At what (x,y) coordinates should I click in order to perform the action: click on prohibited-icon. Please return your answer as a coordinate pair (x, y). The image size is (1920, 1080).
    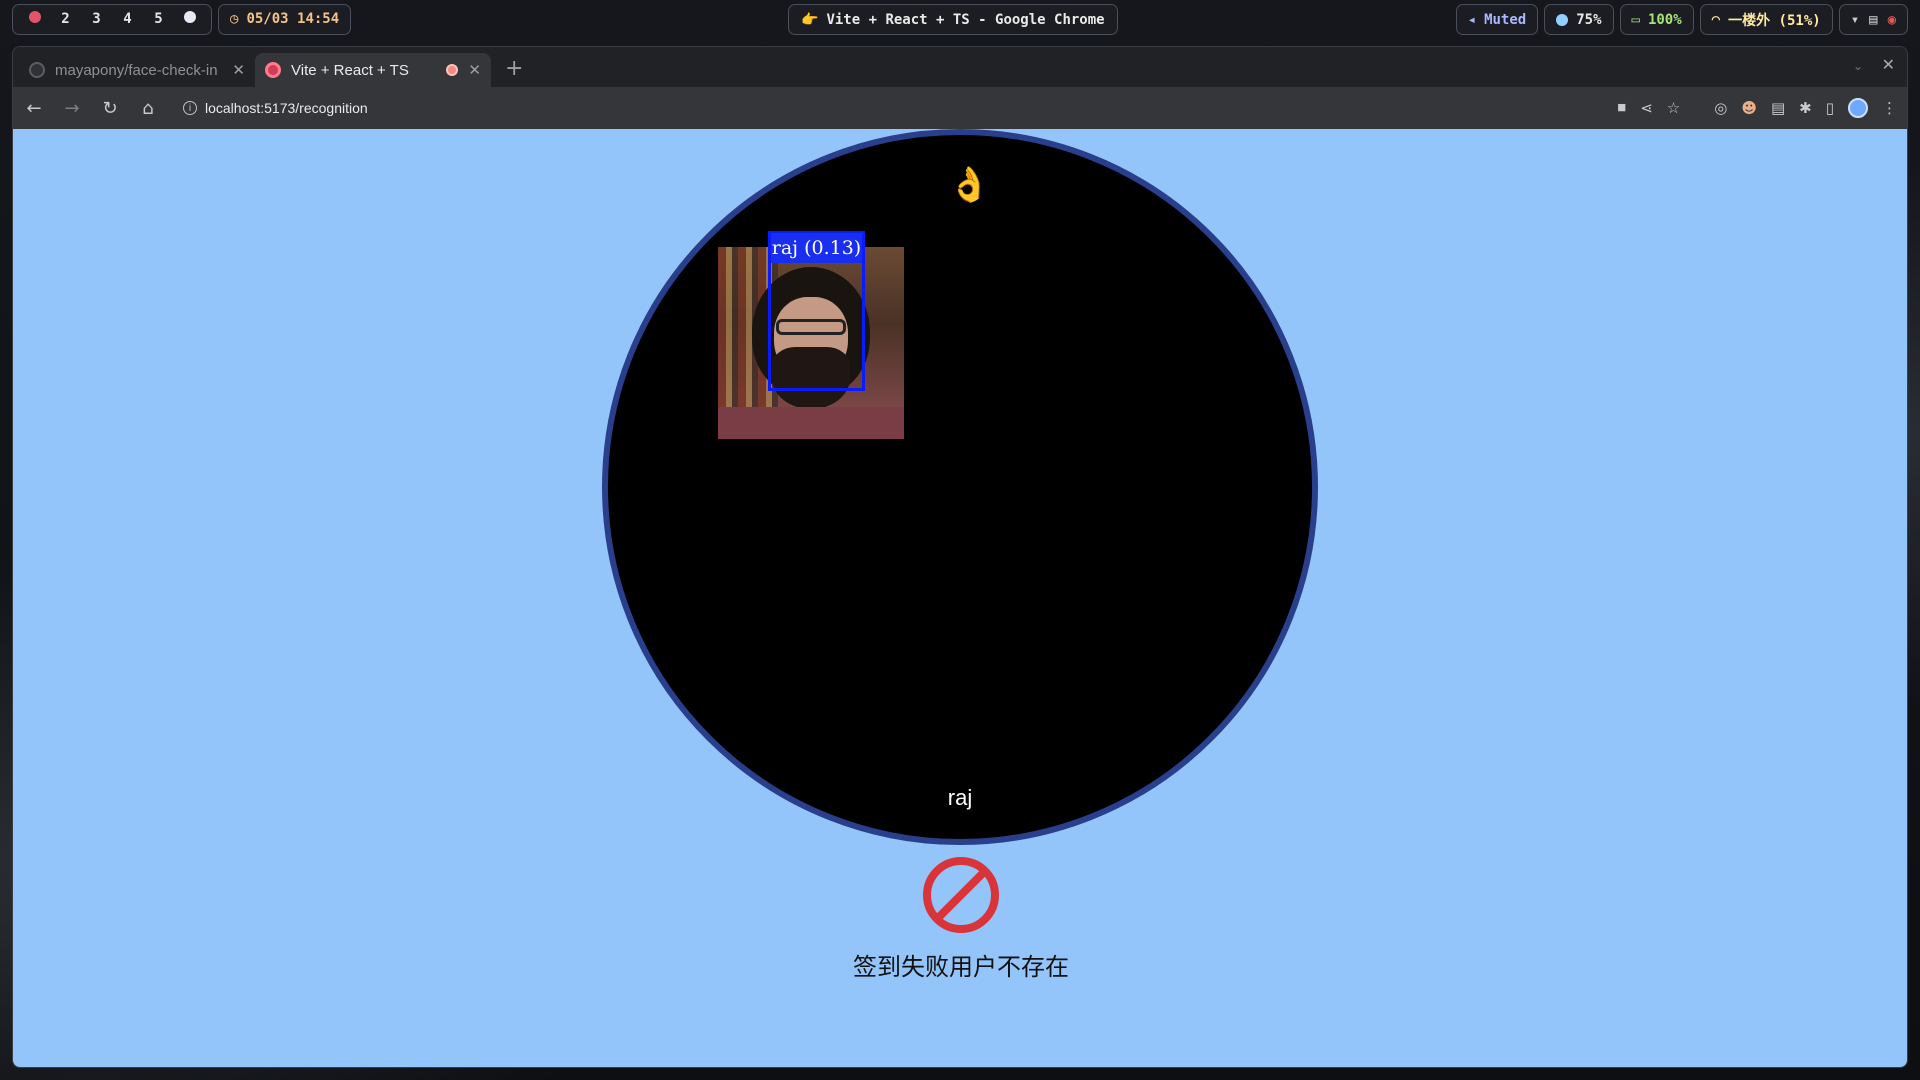
    Looking at the image, I should click on (961, 895).